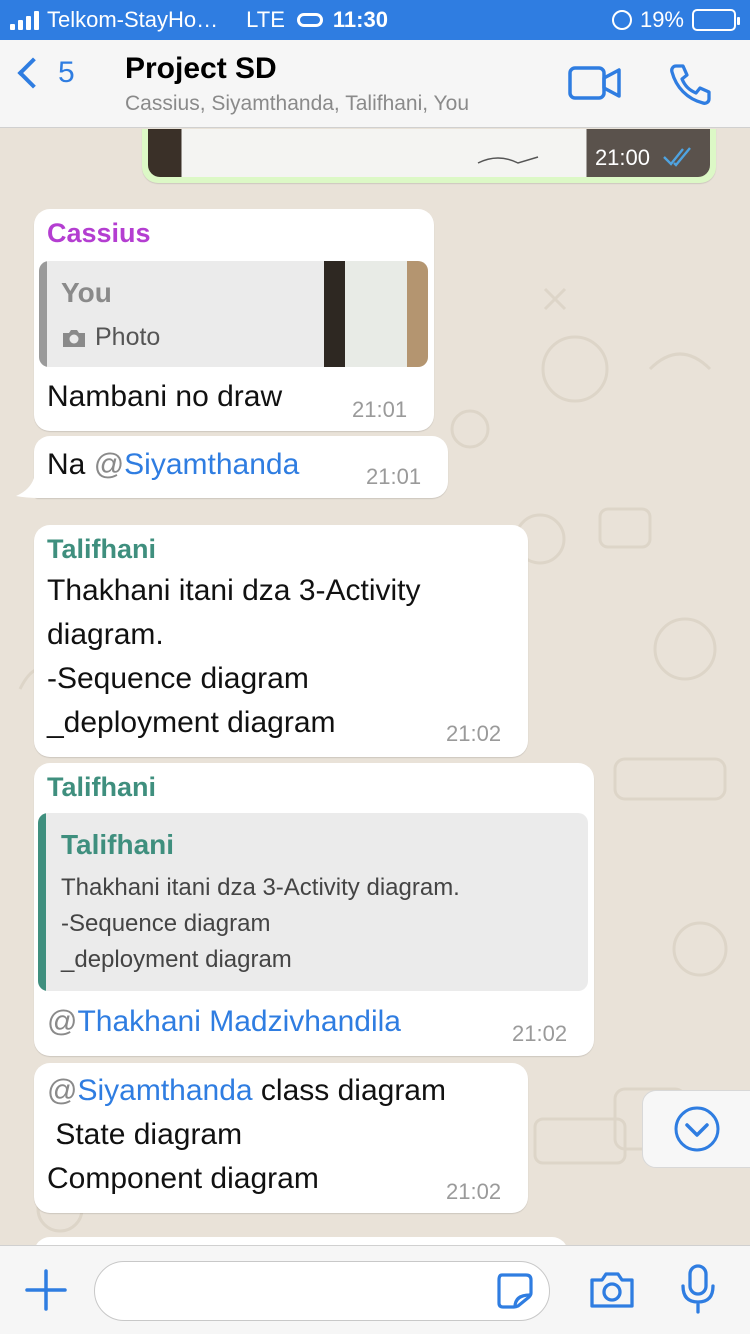  Describe the element at coordinates (234, 590) in the screenshot. I see `message-line: Thakhani itani dza 3-Activity` at that location.